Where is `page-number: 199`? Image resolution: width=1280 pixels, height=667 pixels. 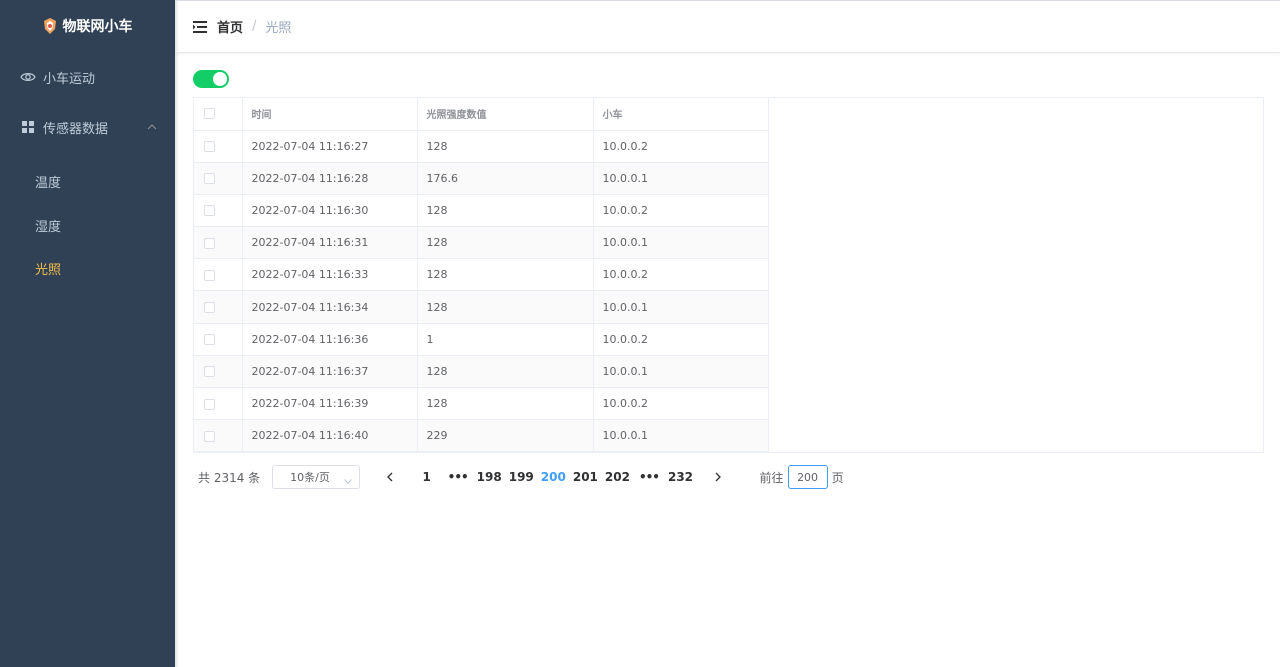 page-number: 199 is located at coordinates (521, 477).